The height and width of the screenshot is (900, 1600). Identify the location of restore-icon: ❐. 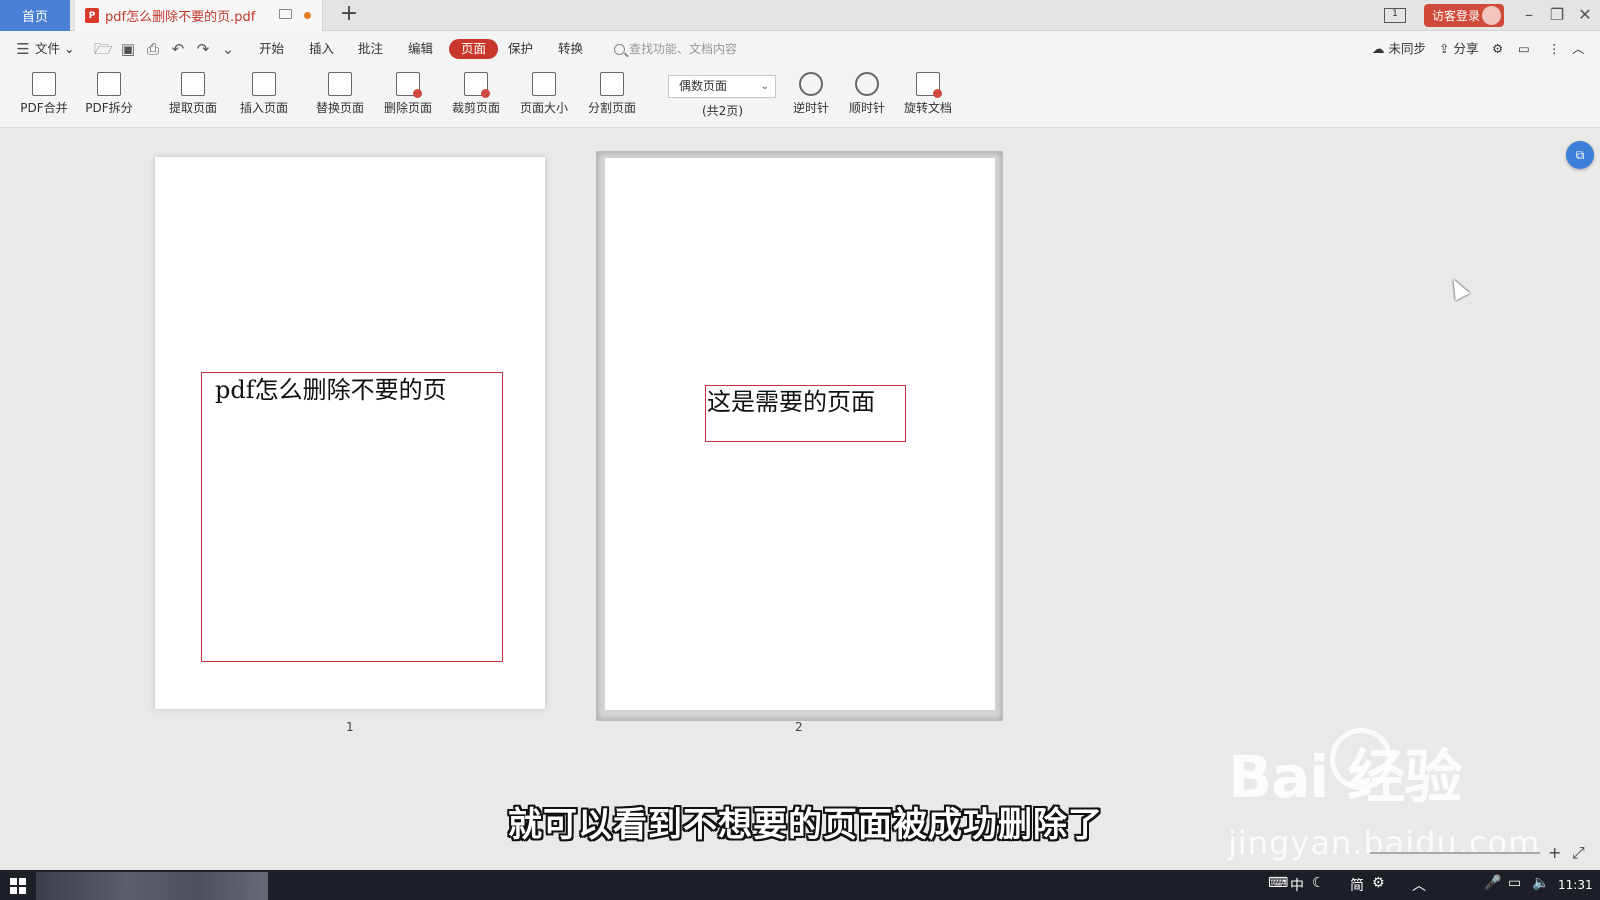
(1557, 15).